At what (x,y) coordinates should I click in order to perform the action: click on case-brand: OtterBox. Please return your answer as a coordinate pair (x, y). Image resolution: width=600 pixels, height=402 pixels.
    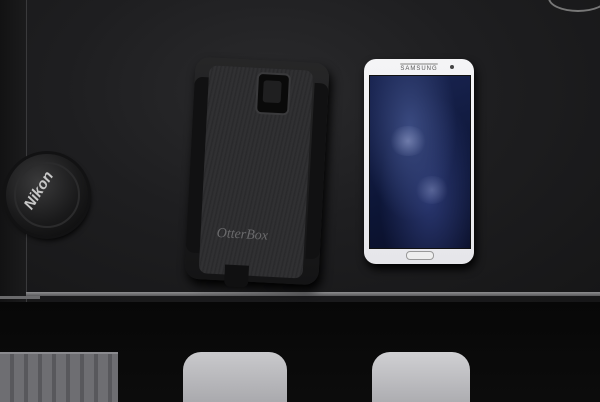
    Looking at the image, I should click on (242, 234).